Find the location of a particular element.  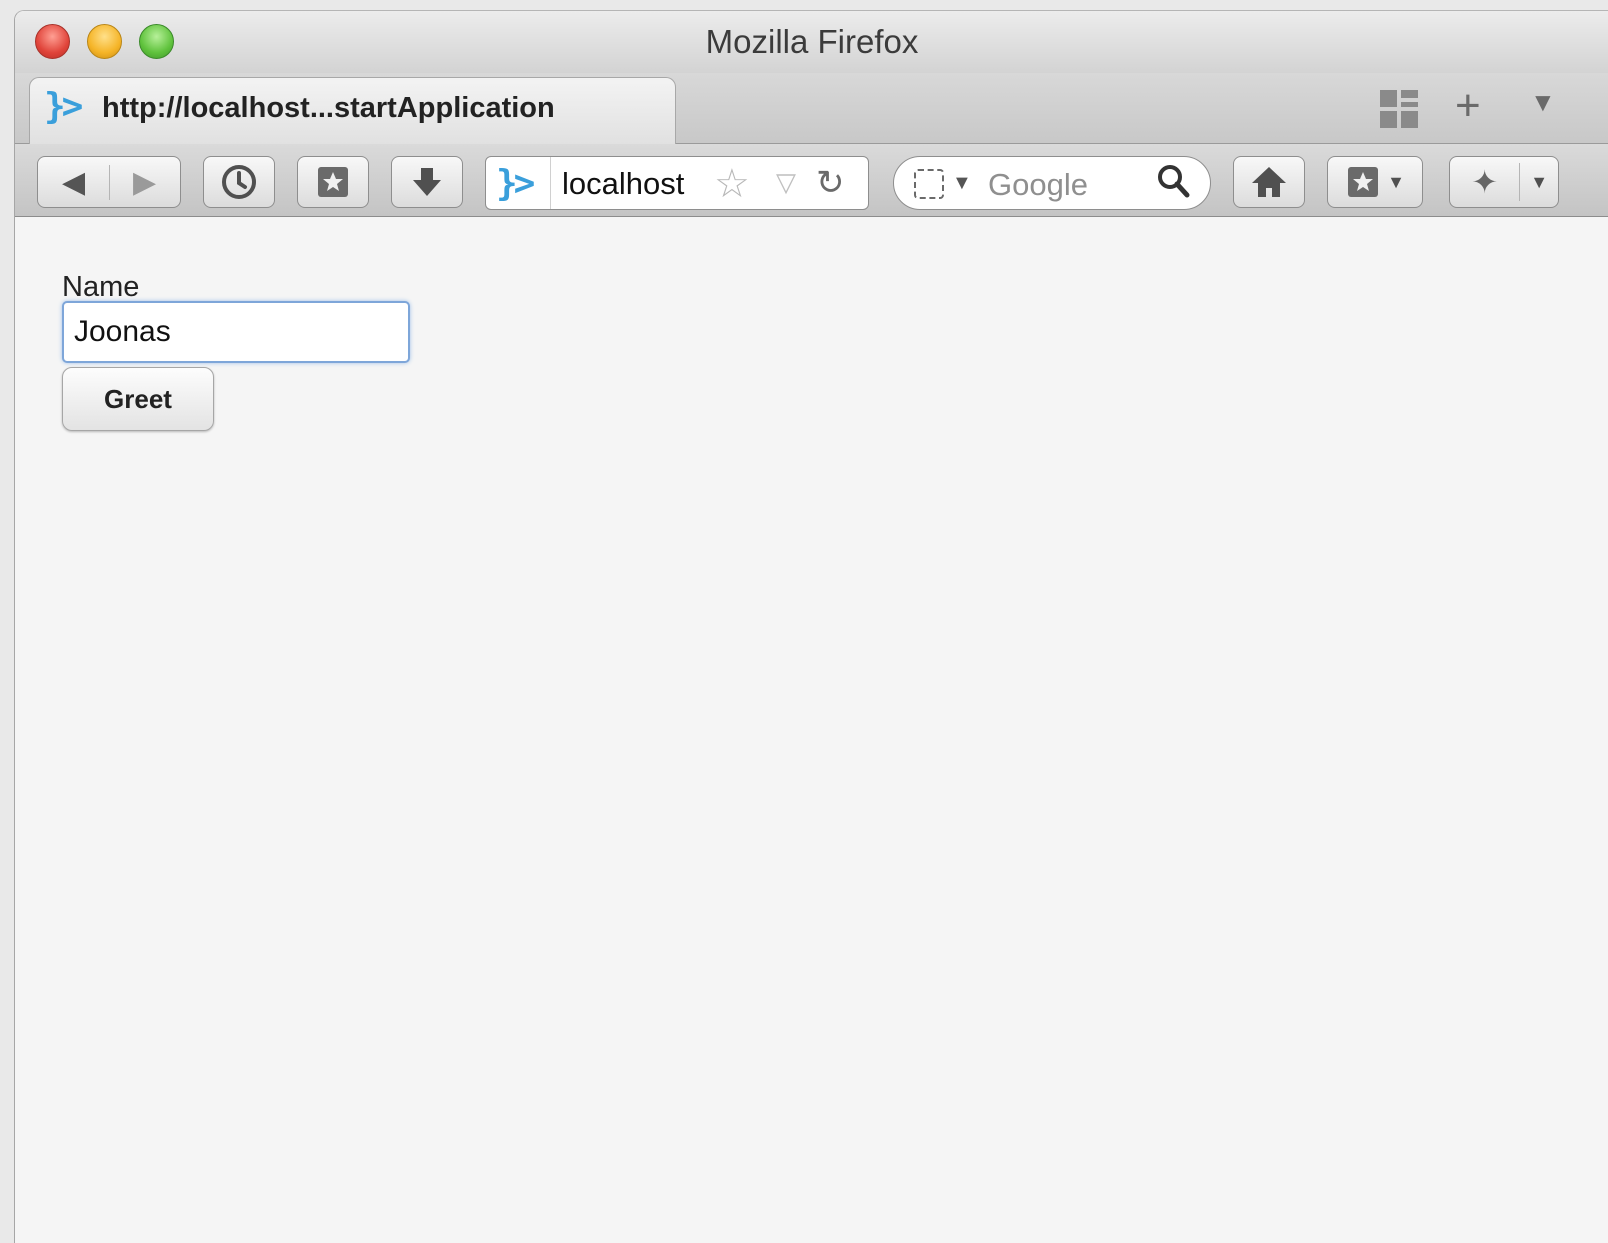

search-icon is located at coordinates (1174, 183).